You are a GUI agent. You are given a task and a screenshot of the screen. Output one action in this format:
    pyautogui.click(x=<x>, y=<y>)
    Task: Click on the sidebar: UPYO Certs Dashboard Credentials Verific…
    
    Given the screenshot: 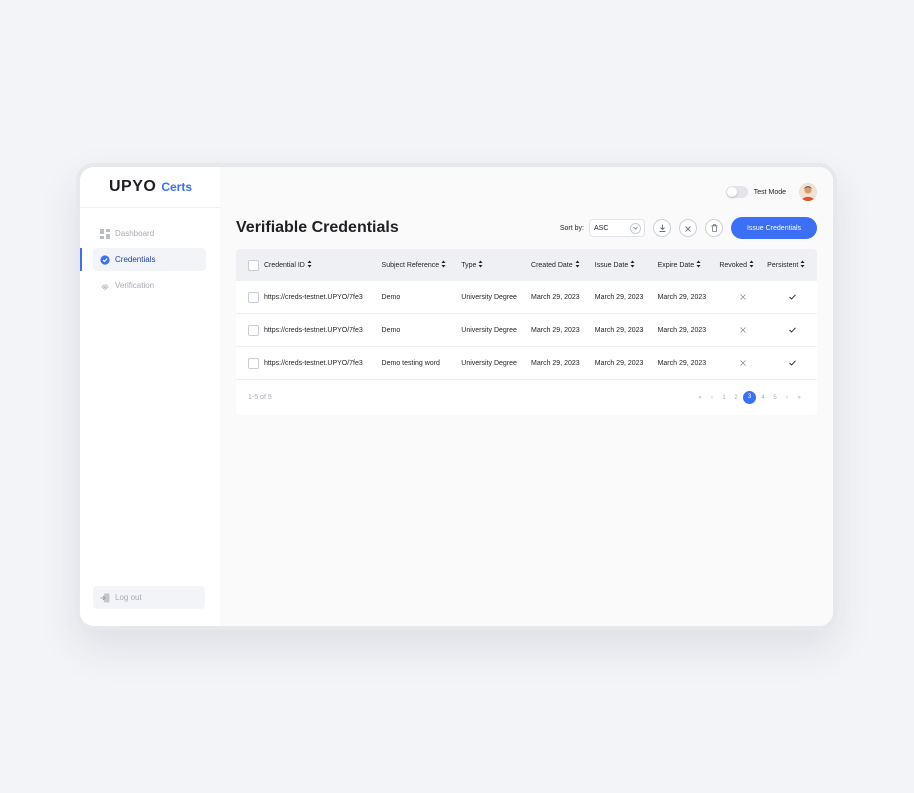 What is the action you would take?
    pyautogui.click(x=150, y=396)
    